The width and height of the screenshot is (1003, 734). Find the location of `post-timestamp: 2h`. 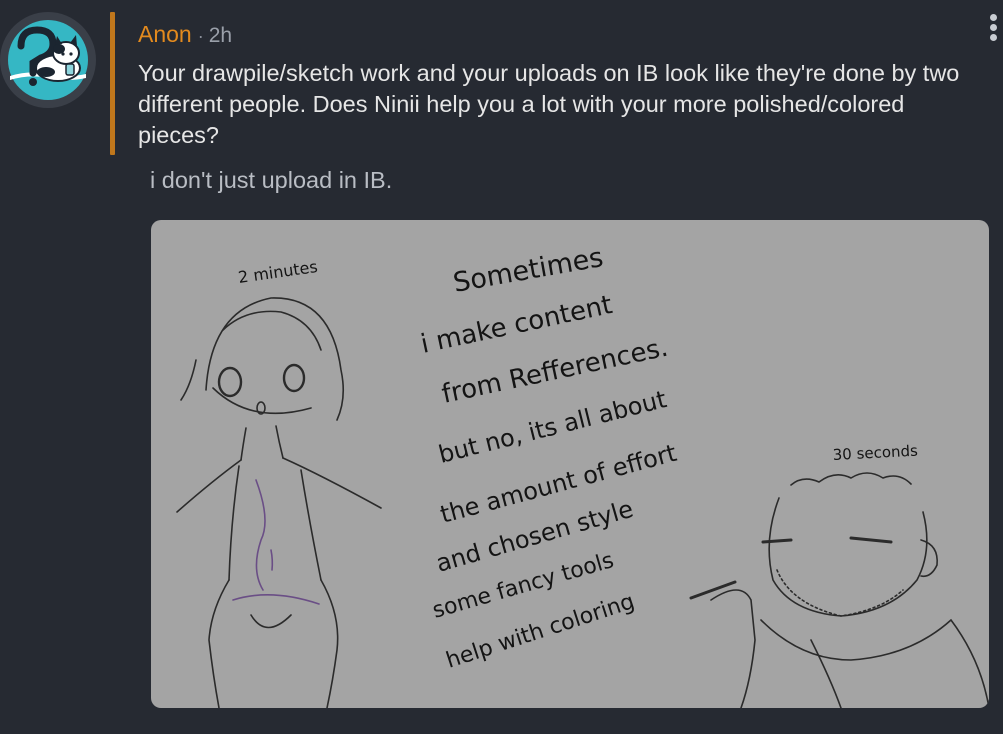

post-timestamp: 2h is located at coordinates (220, 35).